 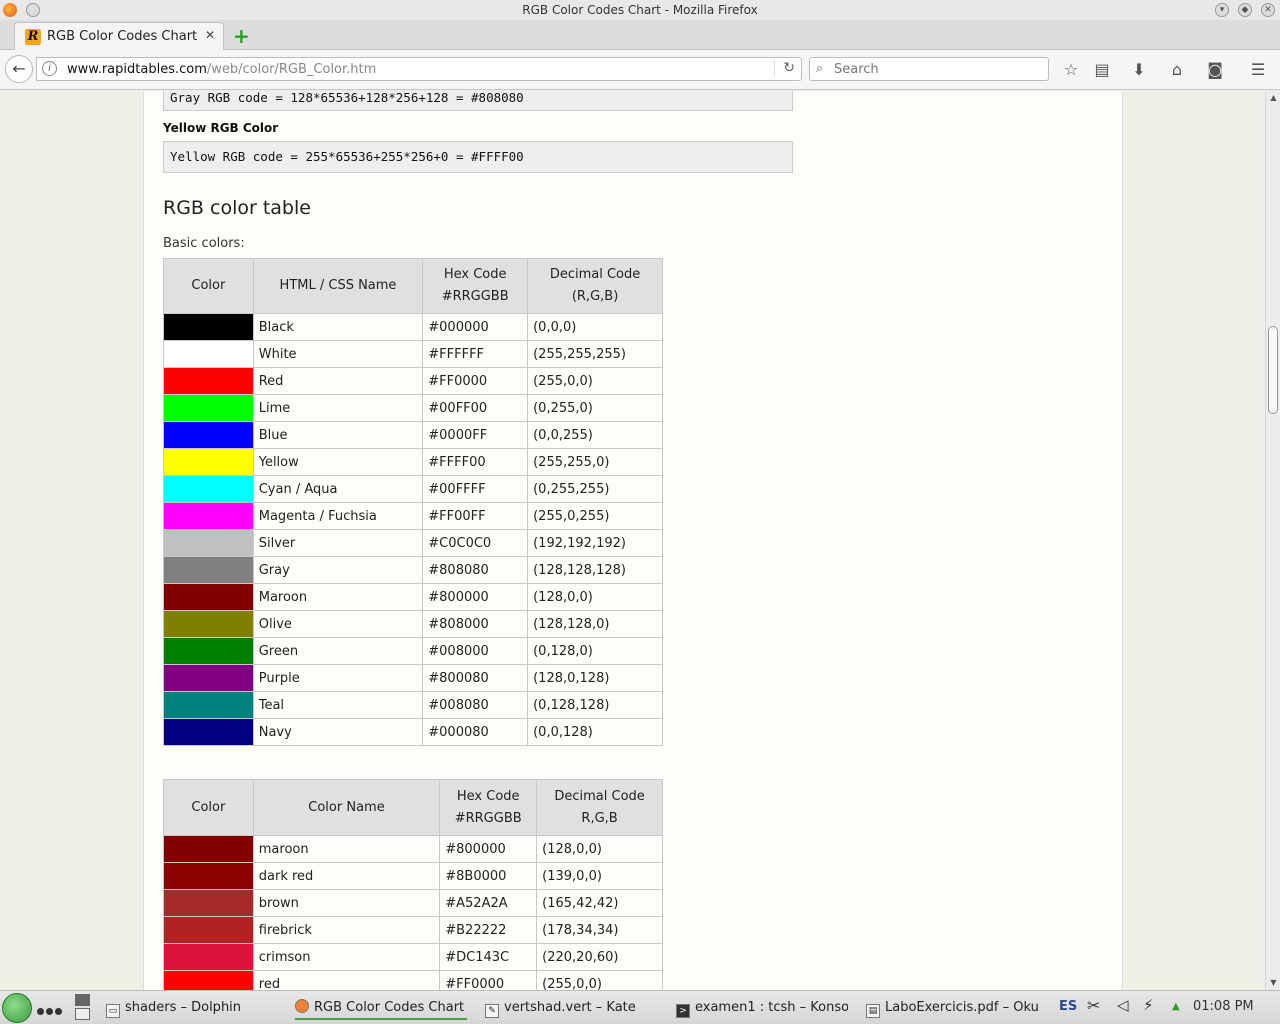 What do you see at coordinates (17, 1008) in the screenshot?
I see `start-menu-icon` at bounding box center [17, 1008].